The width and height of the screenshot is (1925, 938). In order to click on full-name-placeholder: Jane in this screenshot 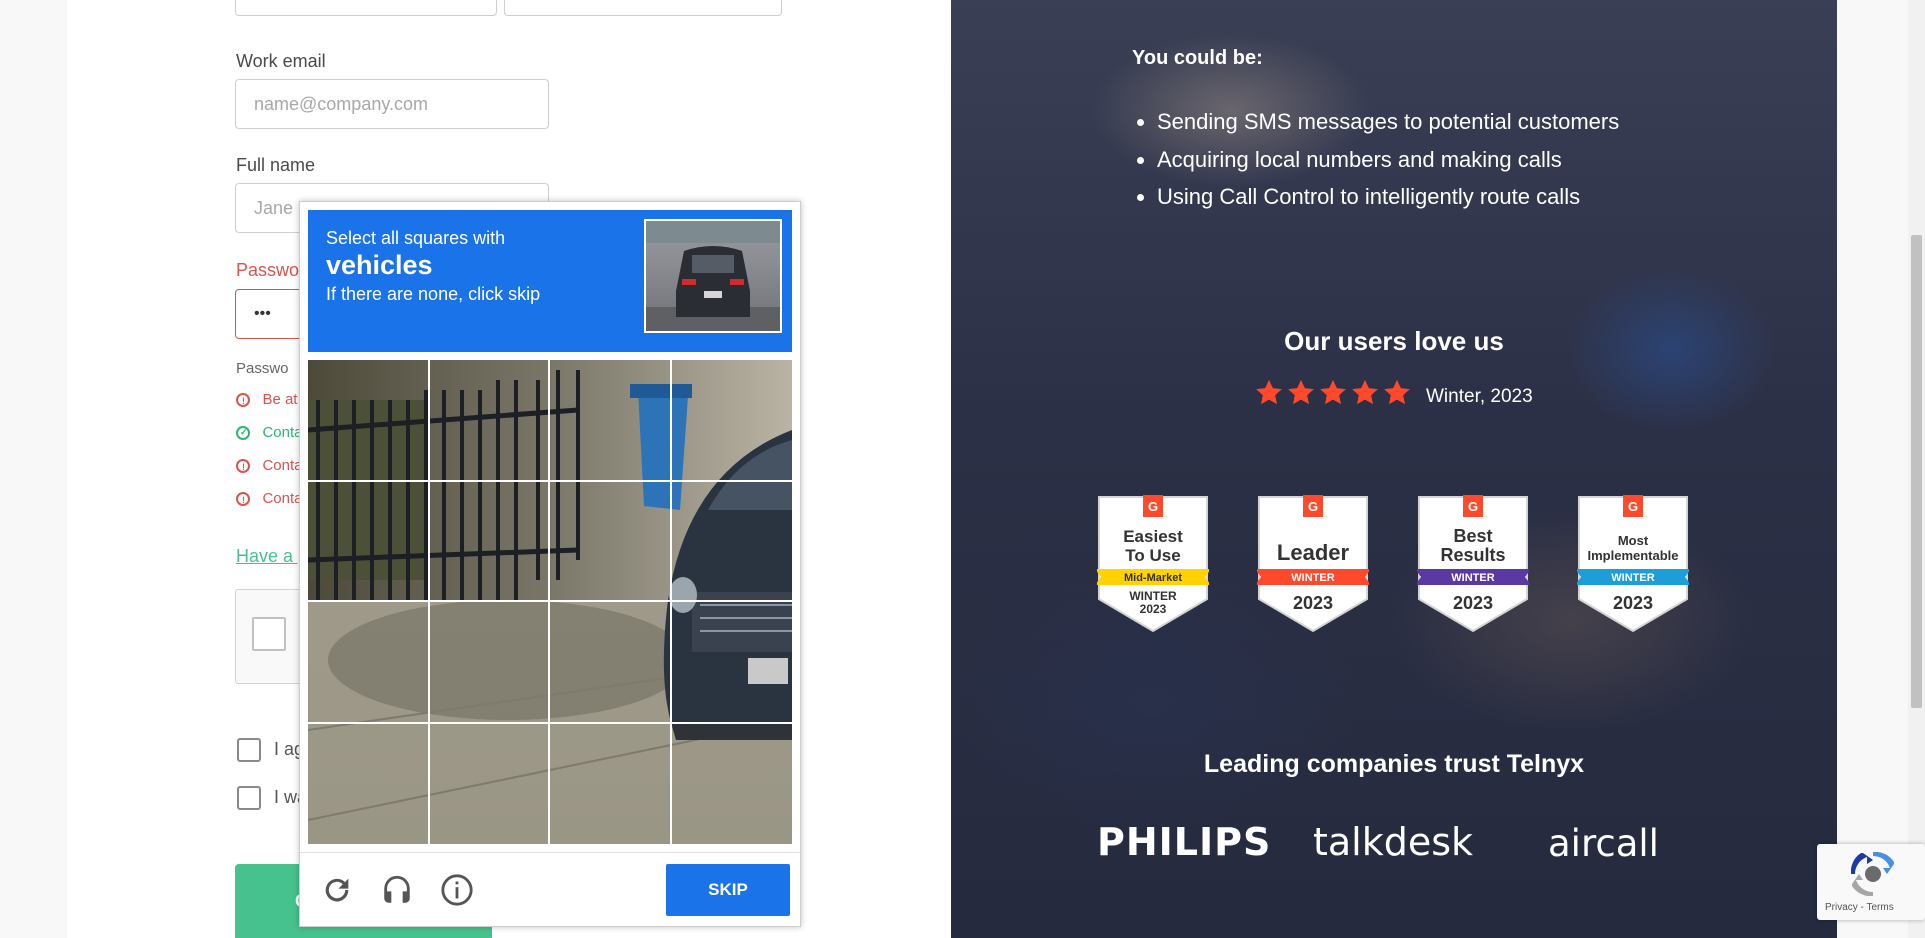, I will do `click(274, 207)`.